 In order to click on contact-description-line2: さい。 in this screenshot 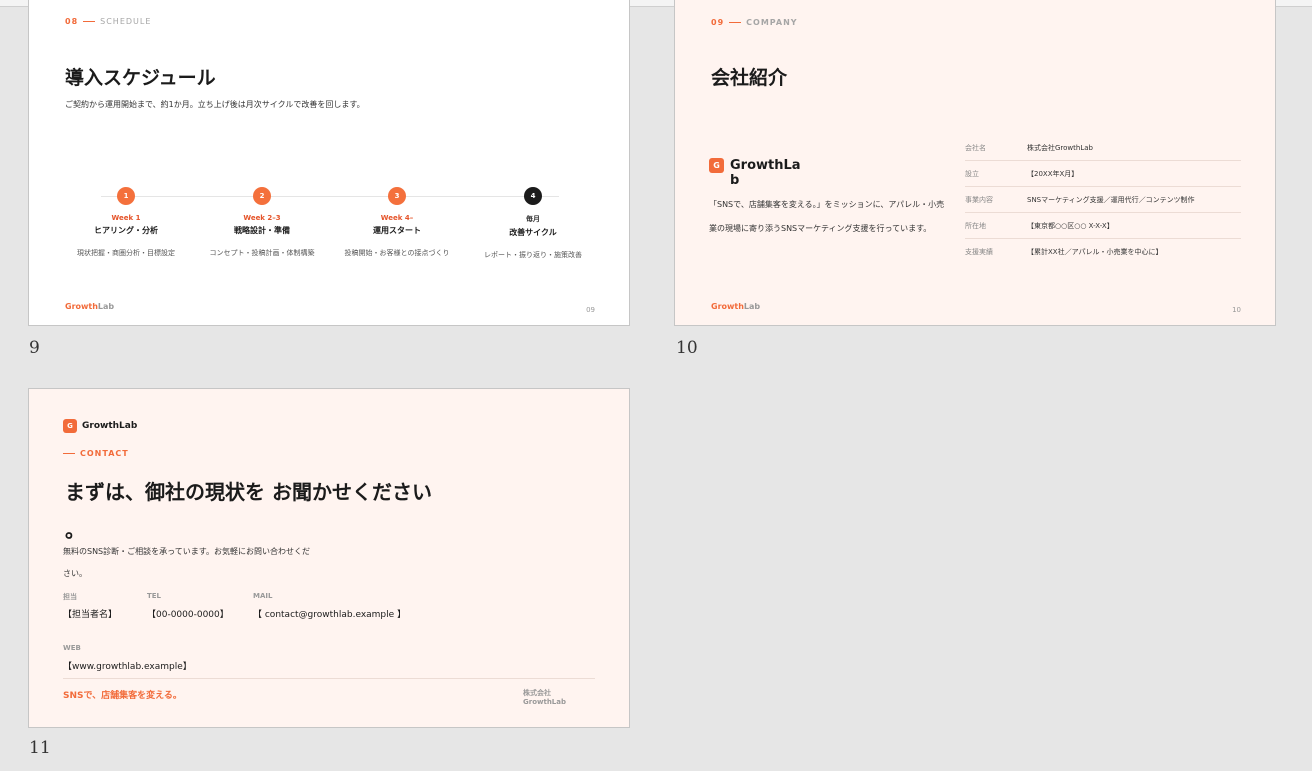, I will do `click(75, 573)`.